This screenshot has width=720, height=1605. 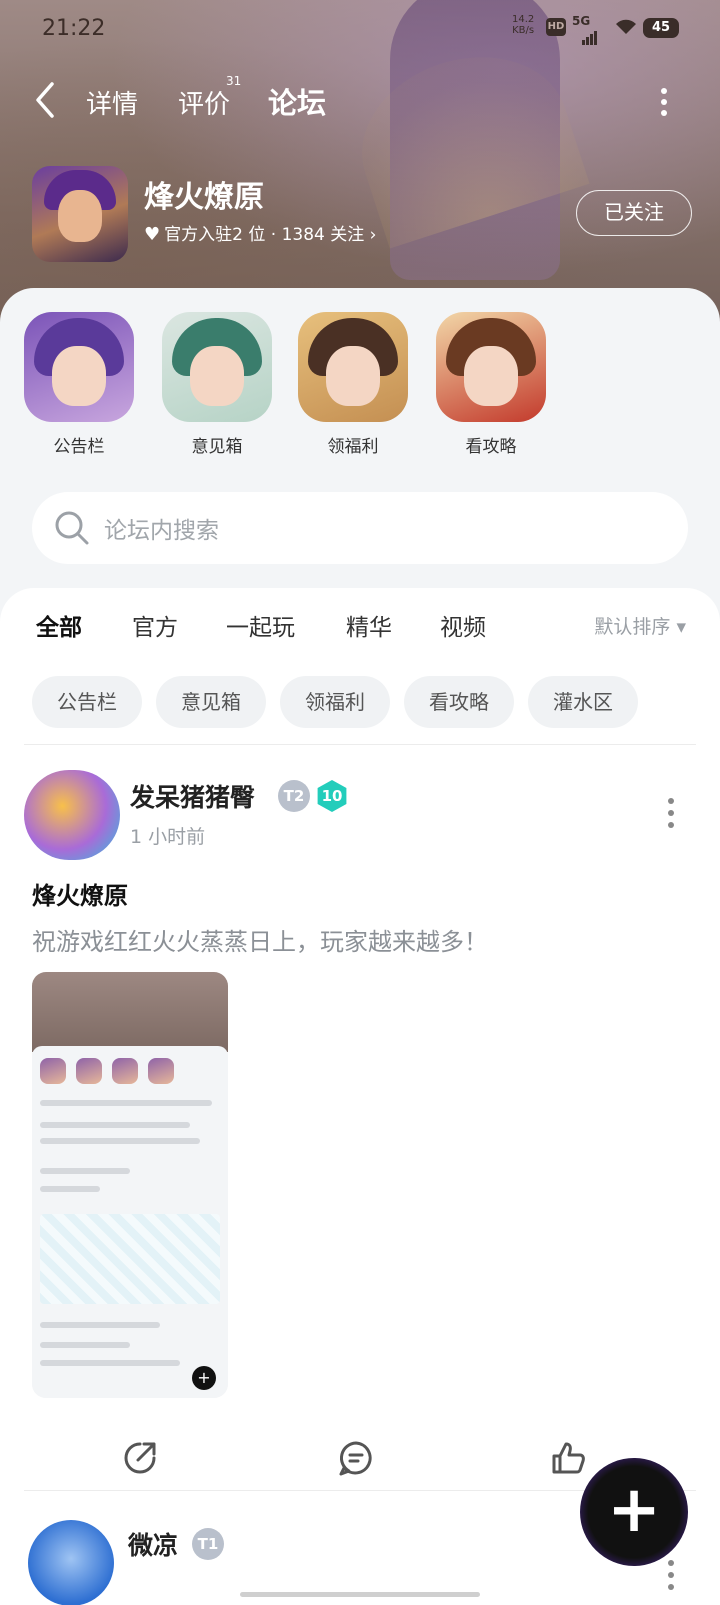 What do you see at coordinates (204, 1378) in the screenshot?
I see `thumbnail-add-icon: +` at bounding box center [204, 1378].